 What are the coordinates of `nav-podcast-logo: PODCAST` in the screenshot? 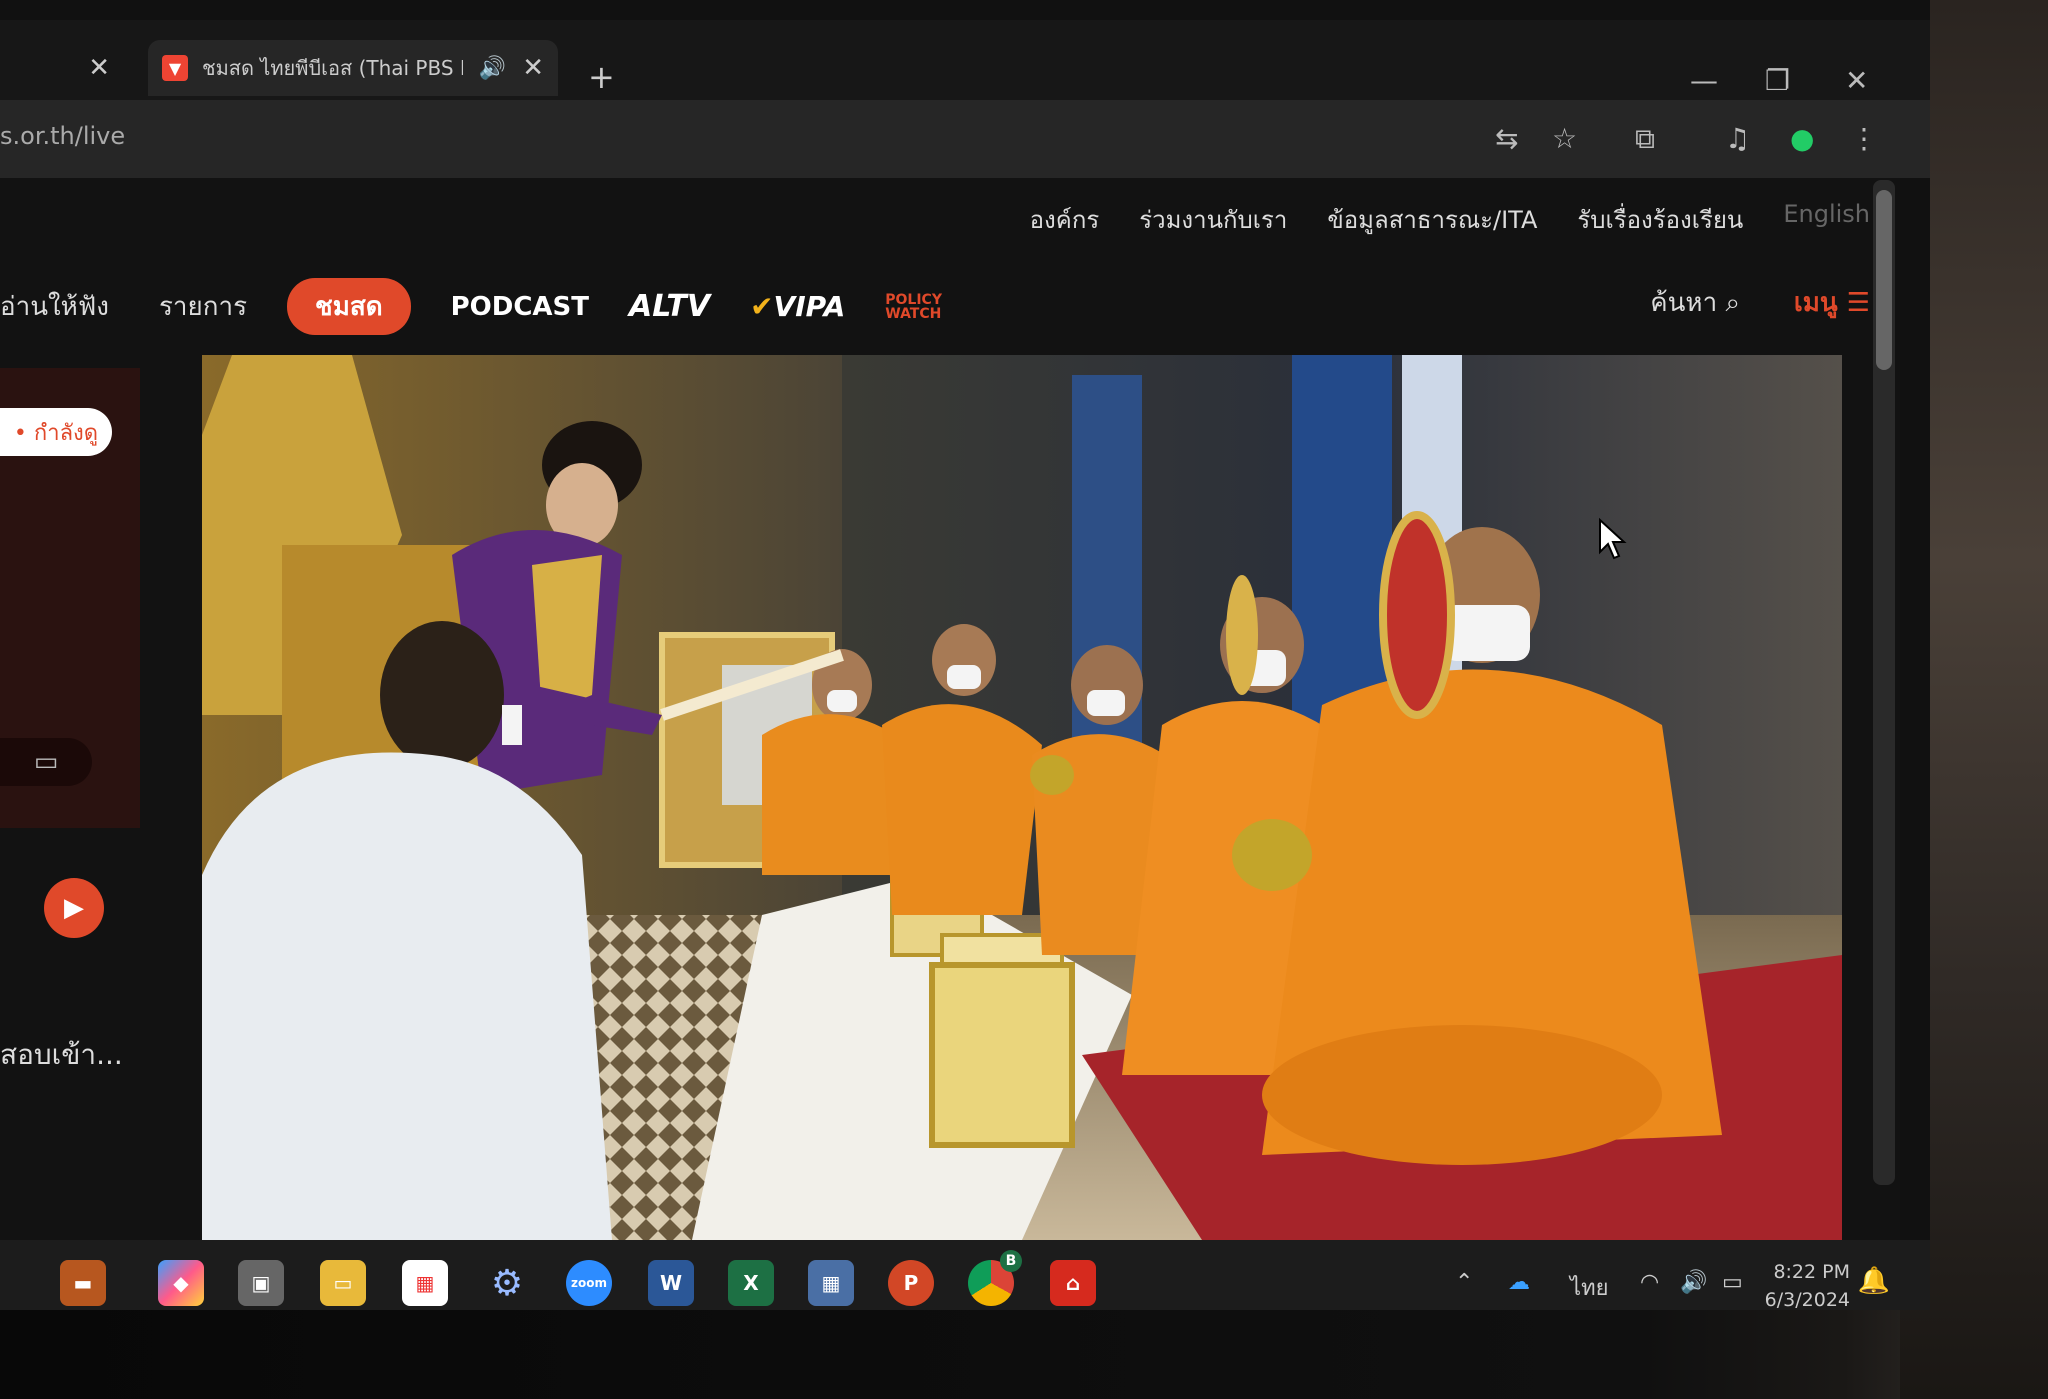 It's located at (520, 307).